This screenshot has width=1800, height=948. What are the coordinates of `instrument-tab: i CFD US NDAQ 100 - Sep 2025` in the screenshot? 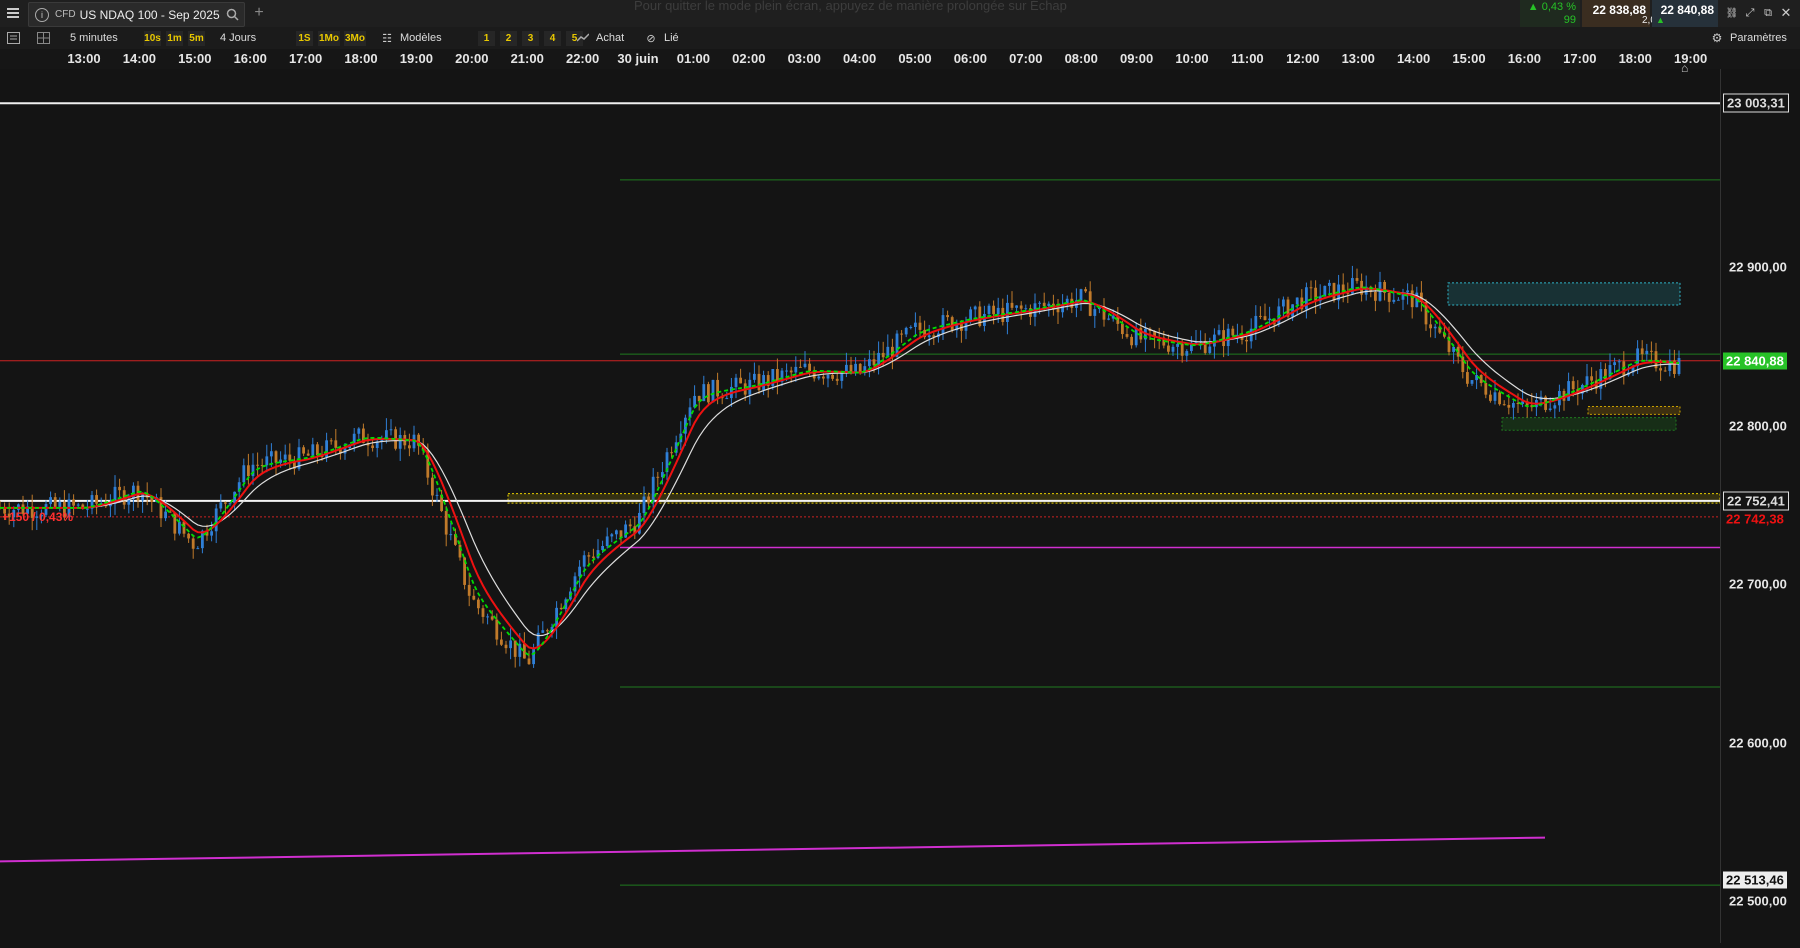 It's located at (136, 14).